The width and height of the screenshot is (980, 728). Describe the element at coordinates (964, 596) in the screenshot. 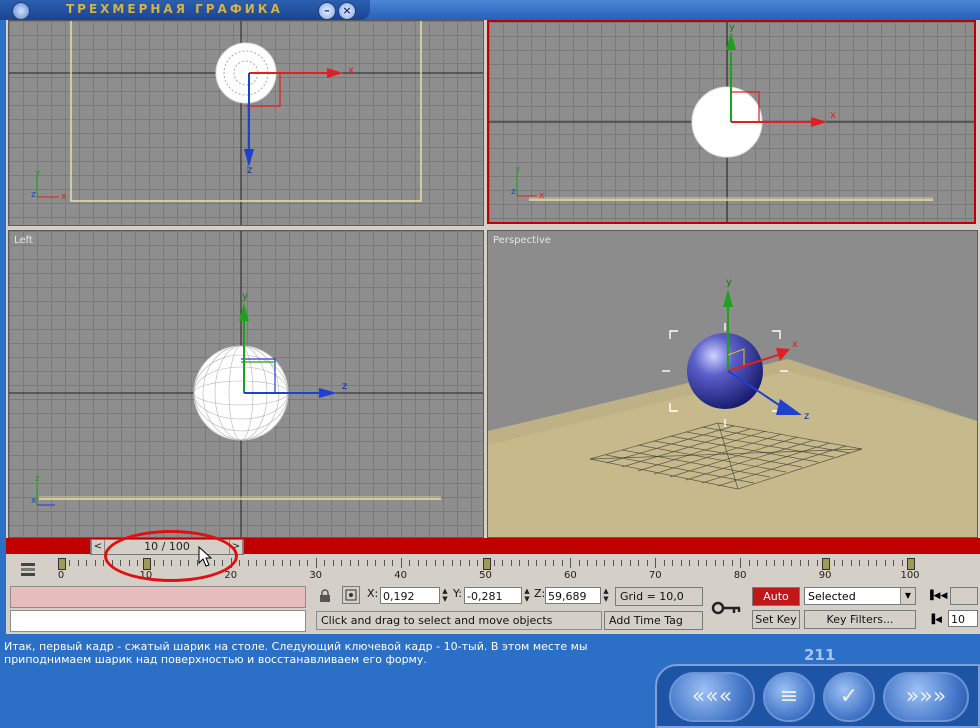

I see `previous-frame-button` at that location.